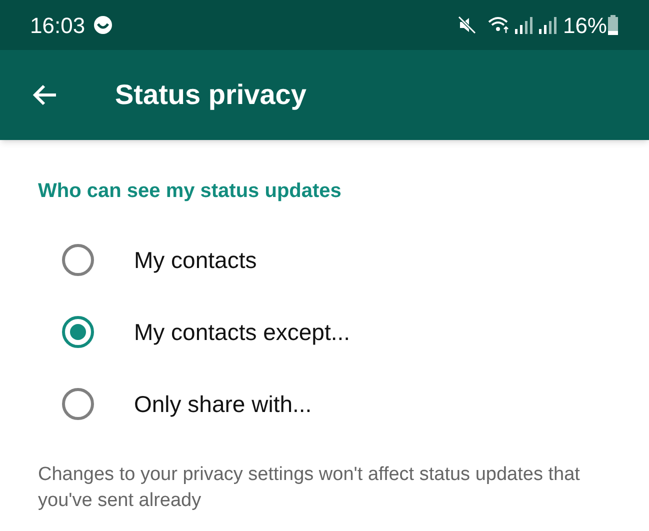 This screenshot has height=531, width=649. Describe the element at coordinates (613, 25) in the screenshot. I see `battery-icon` at that location.